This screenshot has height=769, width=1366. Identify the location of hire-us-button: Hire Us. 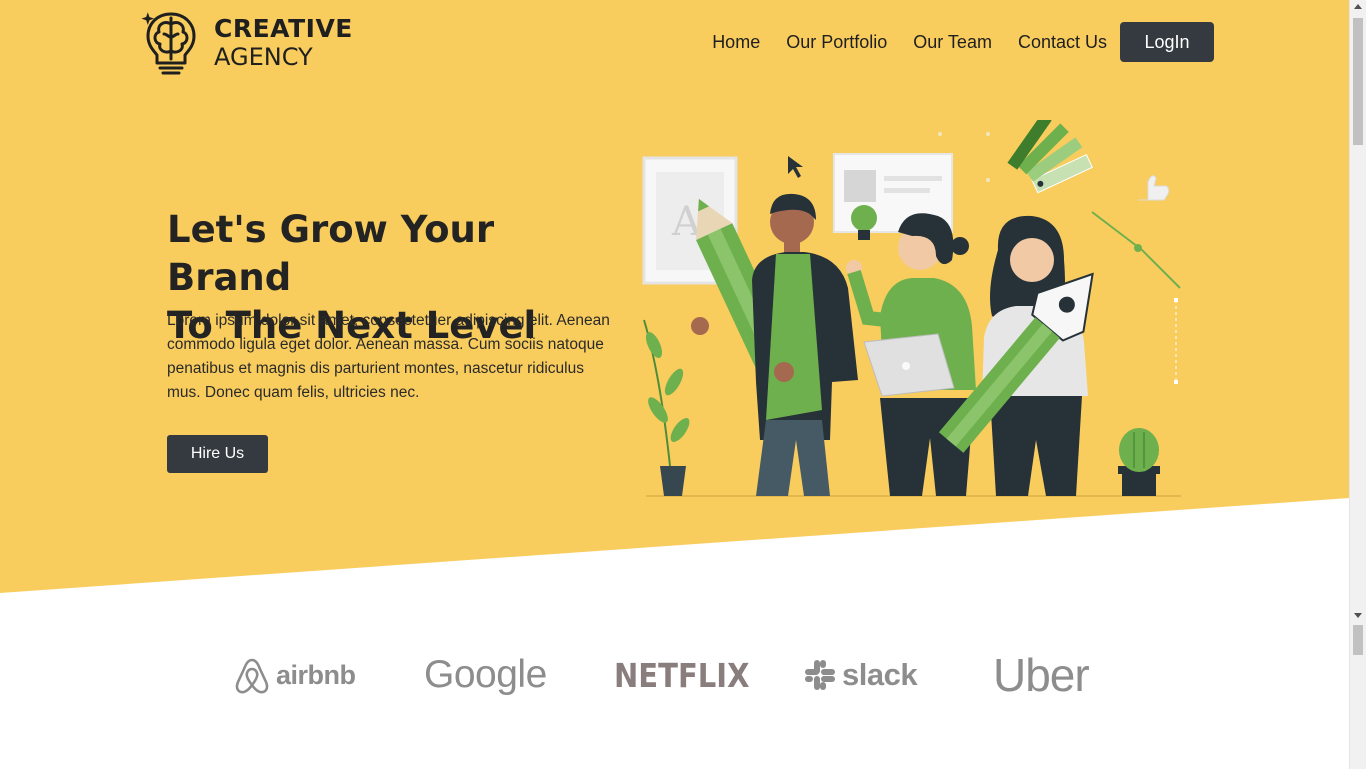
(217, 454).